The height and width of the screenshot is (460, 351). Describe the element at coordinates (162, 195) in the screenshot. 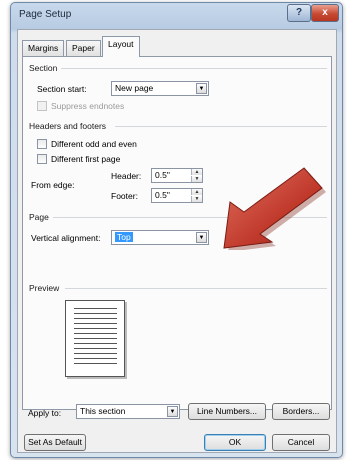

I see `footer-distance-value: 0.5"` at that location.